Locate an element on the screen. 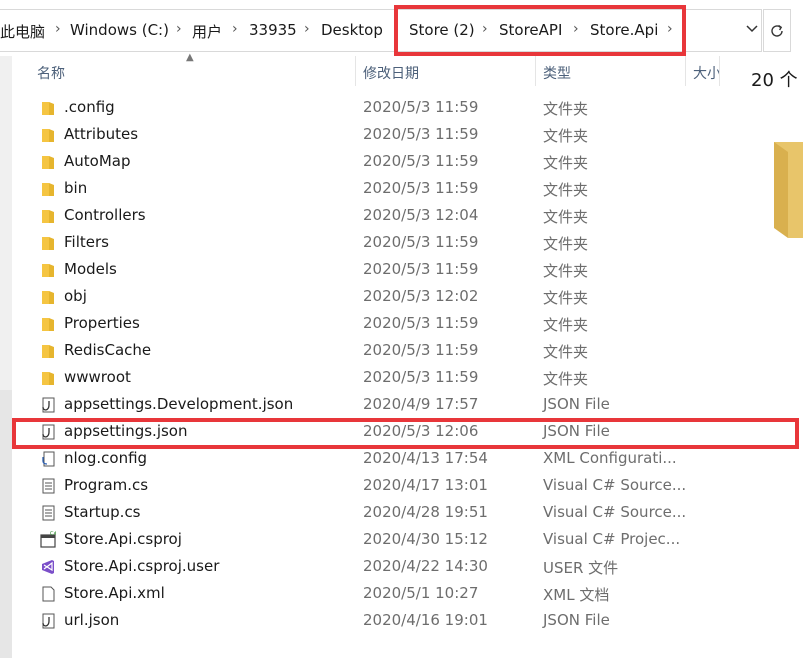  file-type: USER 文件 is located at coordinates (581, 568).